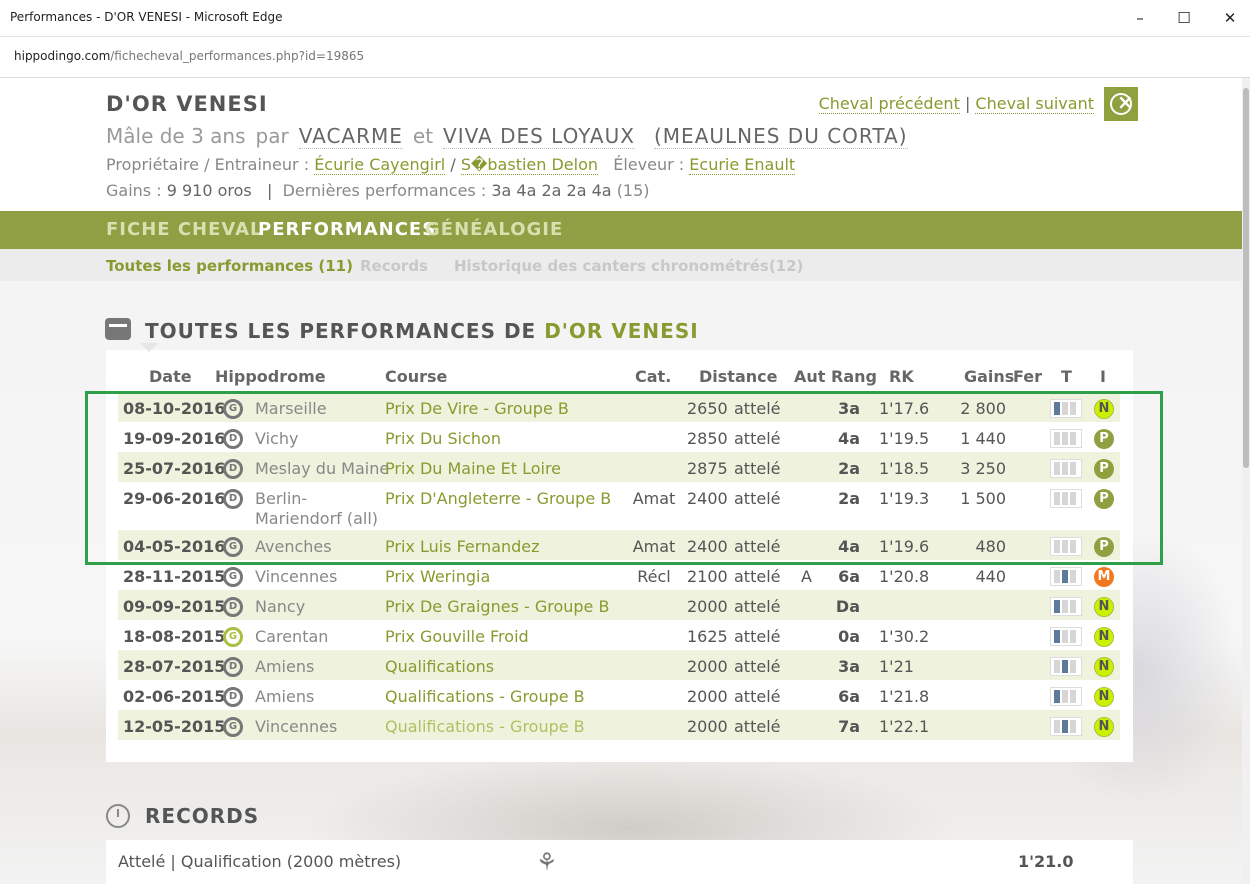 This screenshot has width=1250, height=884. I want to click on prev-next-nav: Cheval précédent | Cheval suivant, so click(956, 104).